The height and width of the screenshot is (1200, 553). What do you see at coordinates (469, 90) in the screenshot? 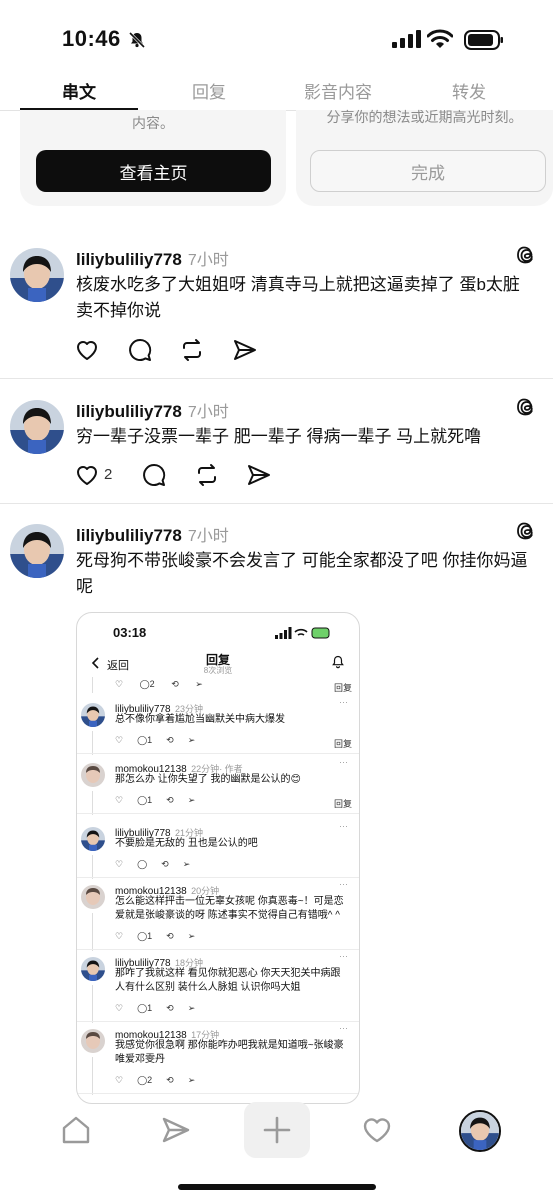
I see `tab-reposts: 转发` at bounding box center [469, 90].